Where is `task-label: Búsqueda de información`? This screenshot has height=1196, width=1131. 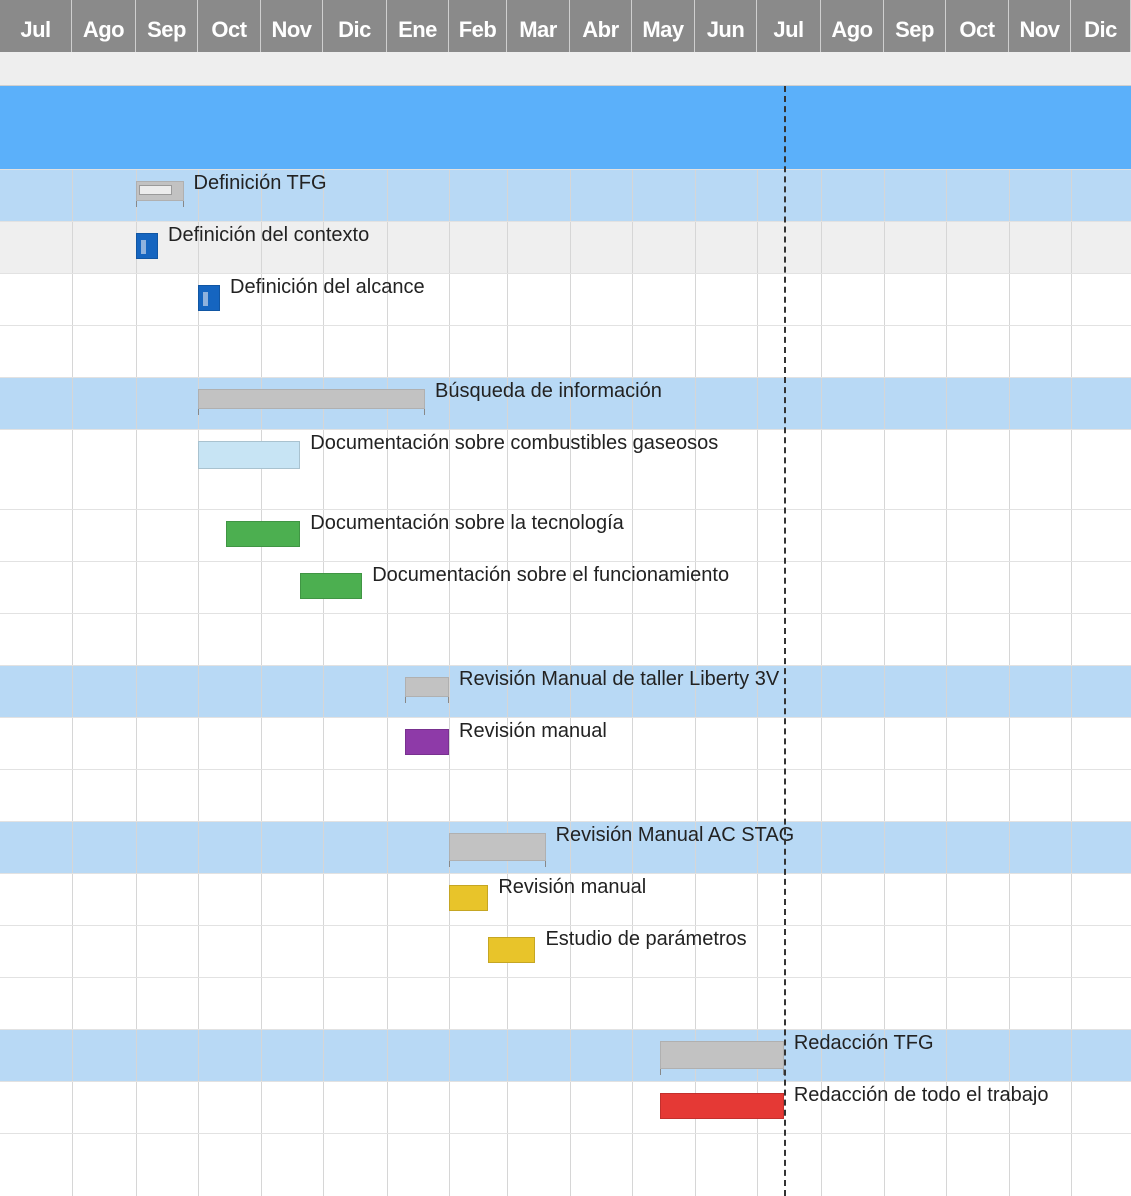
task-label: Búsqueda de información is located at coordinates (548, 391).